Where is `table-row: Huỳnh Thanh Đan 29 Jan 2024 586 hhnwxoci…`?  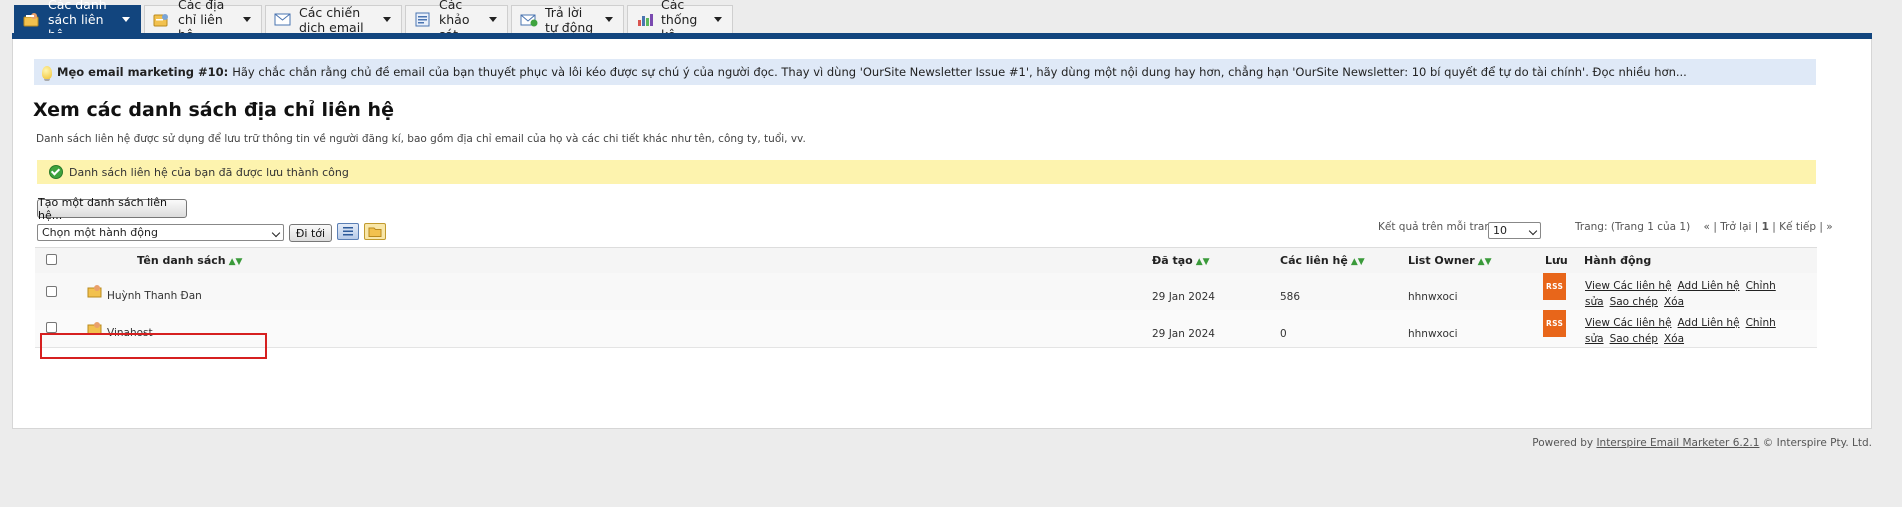
table-row: Huỳnh Thanh Đan 29 Jan 2024 586 hhnwxoci… is located at coordinates (926, 292).